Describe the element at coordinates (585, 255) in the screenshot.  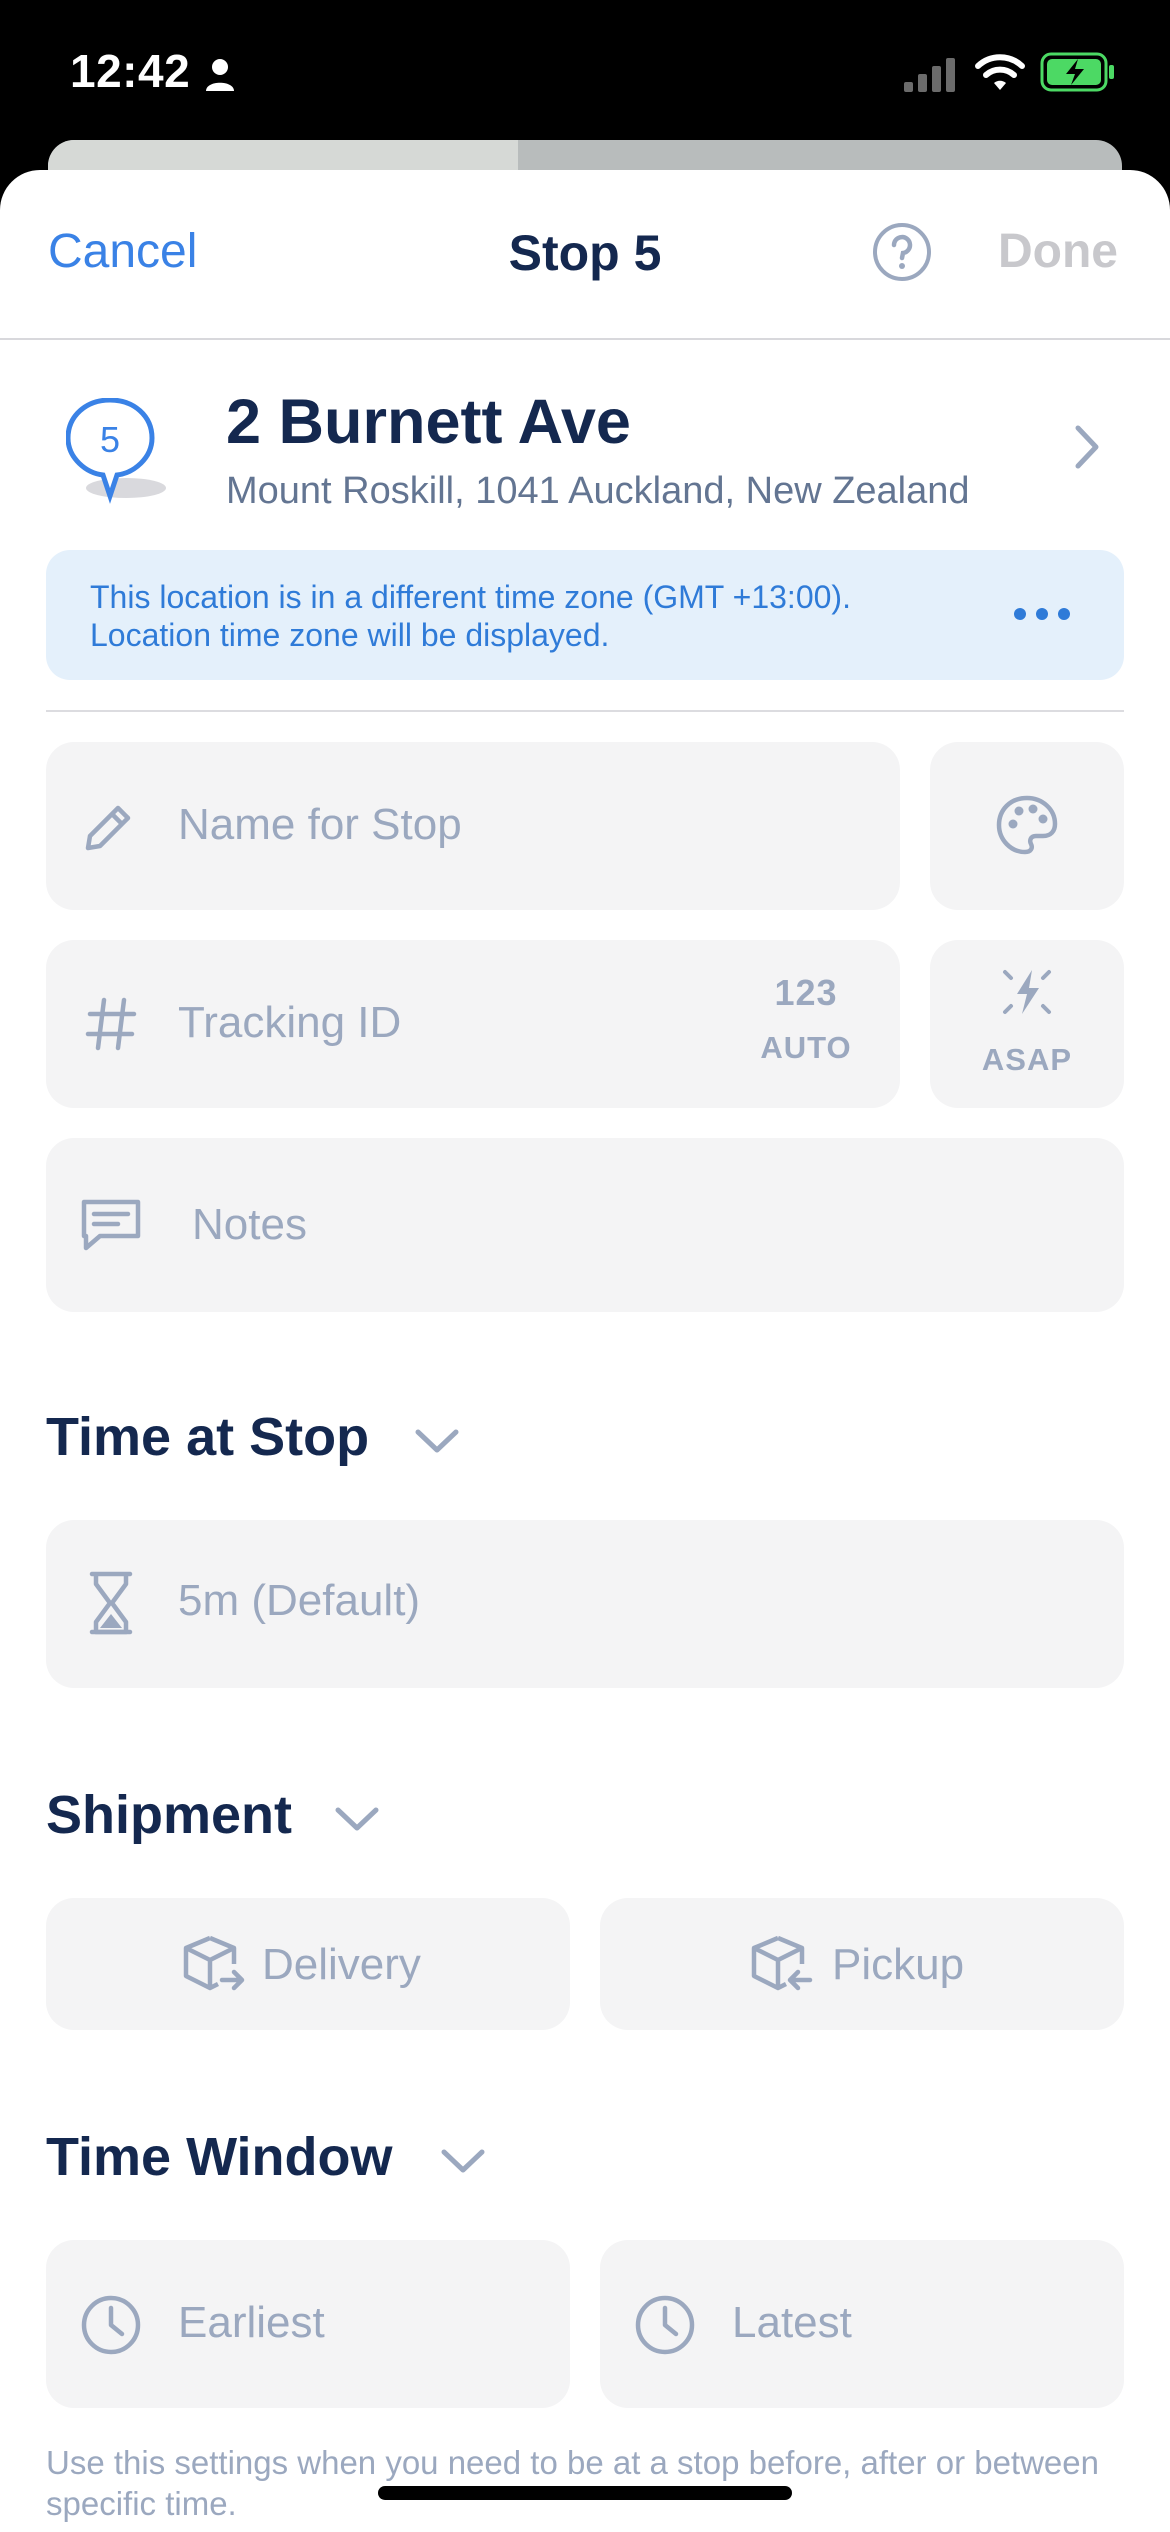
I see `nav-bar: Cancel Stop 5 Done` at that location.